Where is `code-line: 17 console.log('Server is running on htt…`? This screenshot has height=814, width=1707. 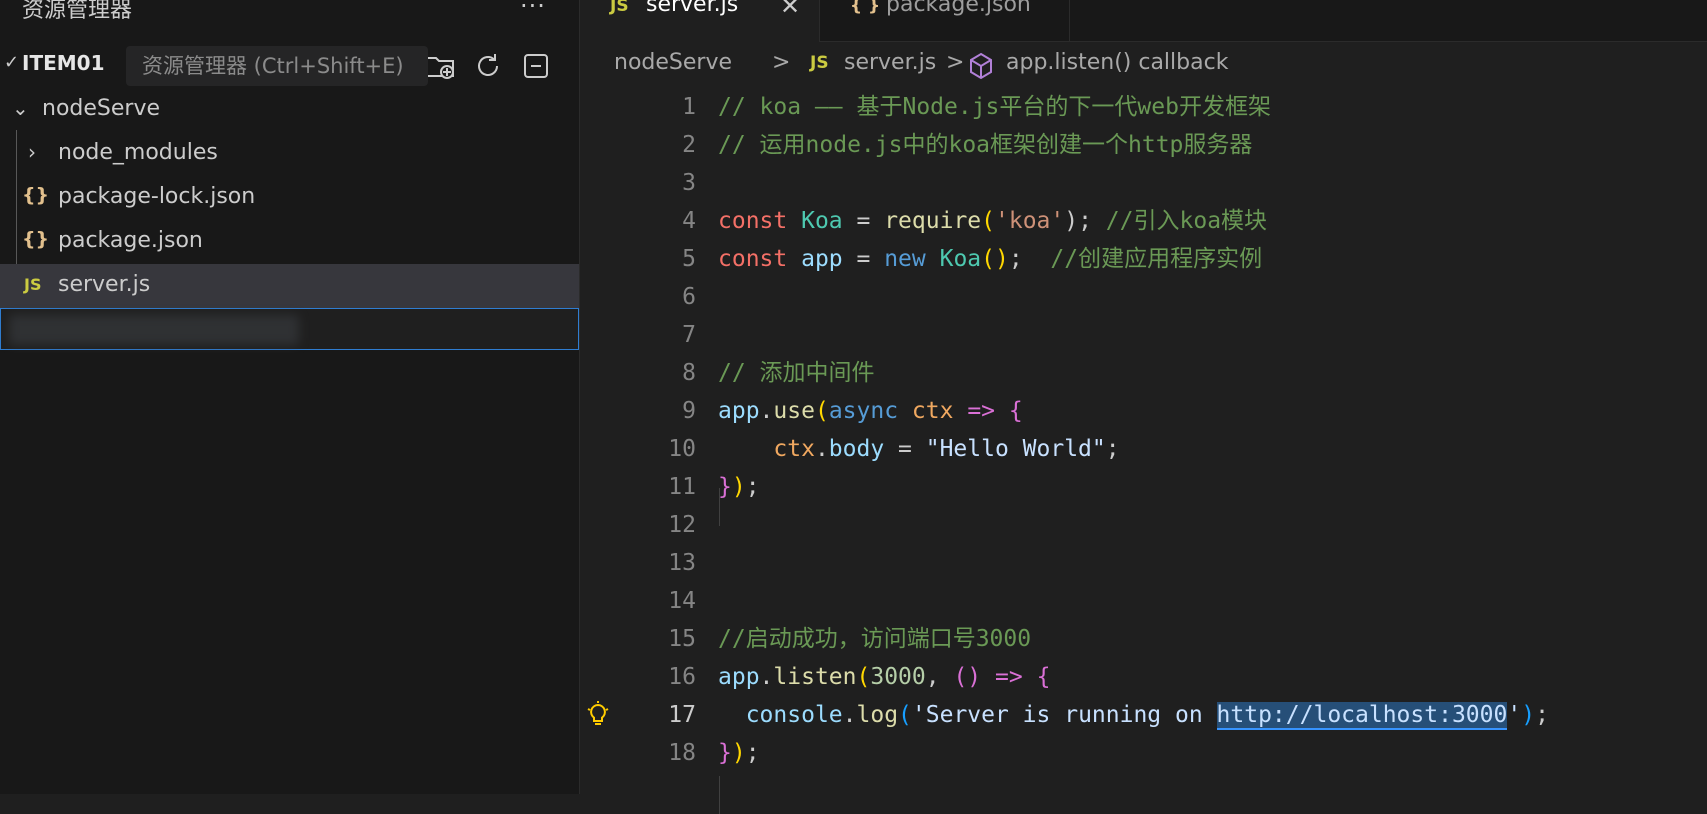 code-line: 17 console.log('Server is running on htt… is located at coordinates (1143, 715).